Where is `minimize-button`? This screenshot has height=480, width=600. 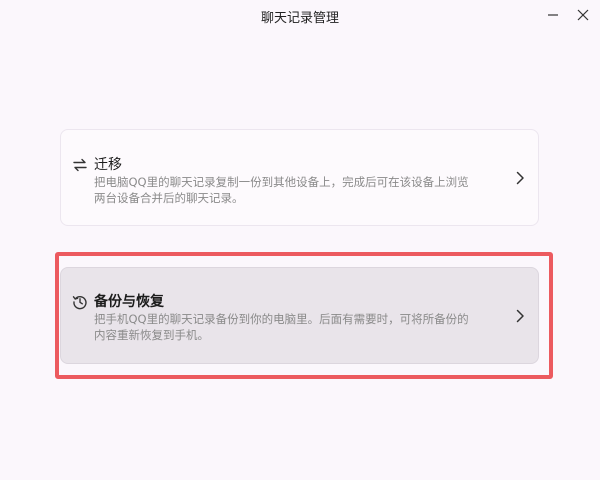
minimize-button is located at coordinates (553, 15).